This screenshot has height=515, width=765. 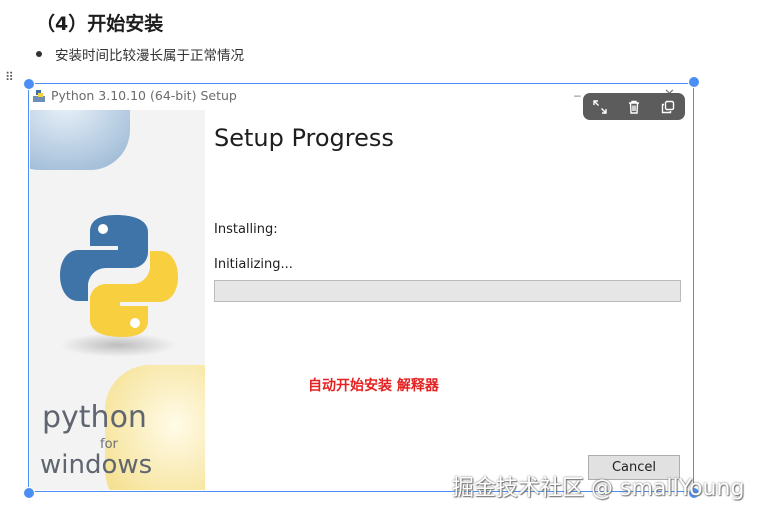 I want to click on resize-handle-top-left, so click(x=29, y=84).